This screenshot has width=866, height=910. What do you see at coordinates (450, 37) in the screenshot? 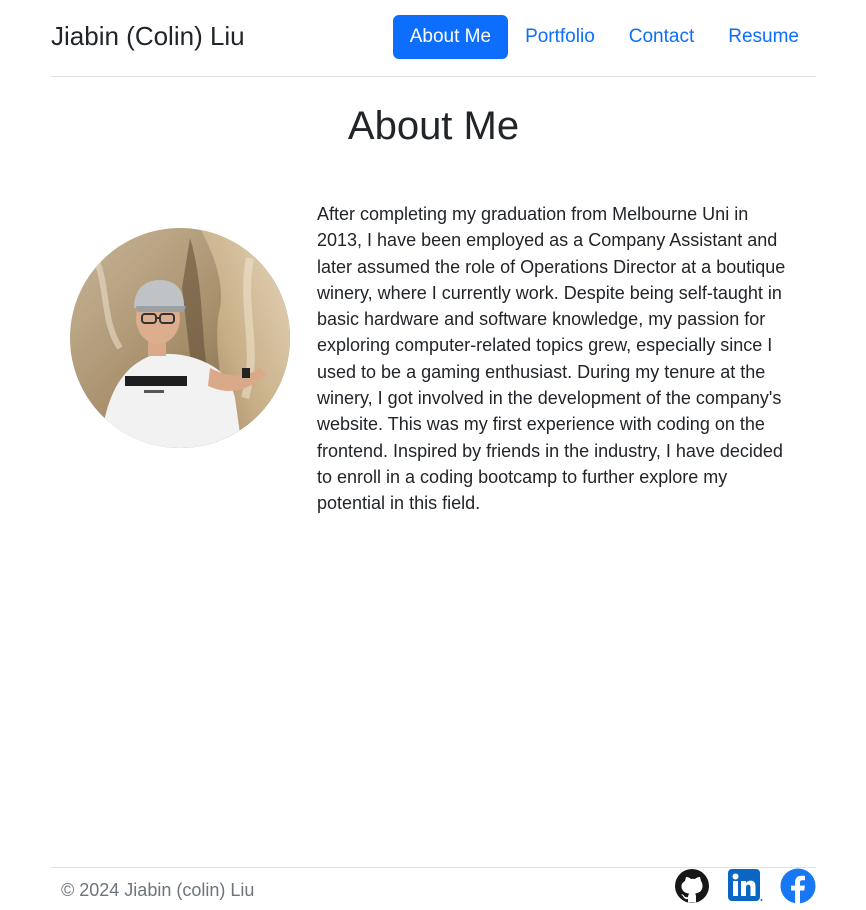
I see `nav-about-me: About Me` at bounding box center [450, 37].